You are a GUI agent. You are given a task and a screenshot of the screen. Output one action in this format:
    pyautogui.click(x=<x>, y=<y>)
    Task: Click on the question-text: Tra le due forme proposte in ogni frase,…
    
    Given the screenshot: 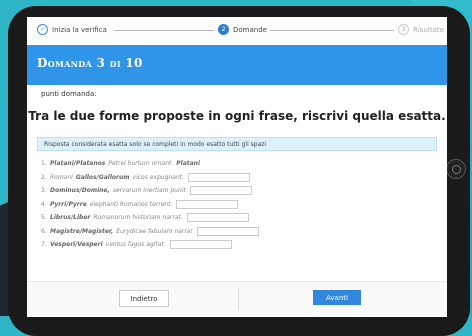 What is the action you would take?
    pyautogui.click(x=237, y=116)
    